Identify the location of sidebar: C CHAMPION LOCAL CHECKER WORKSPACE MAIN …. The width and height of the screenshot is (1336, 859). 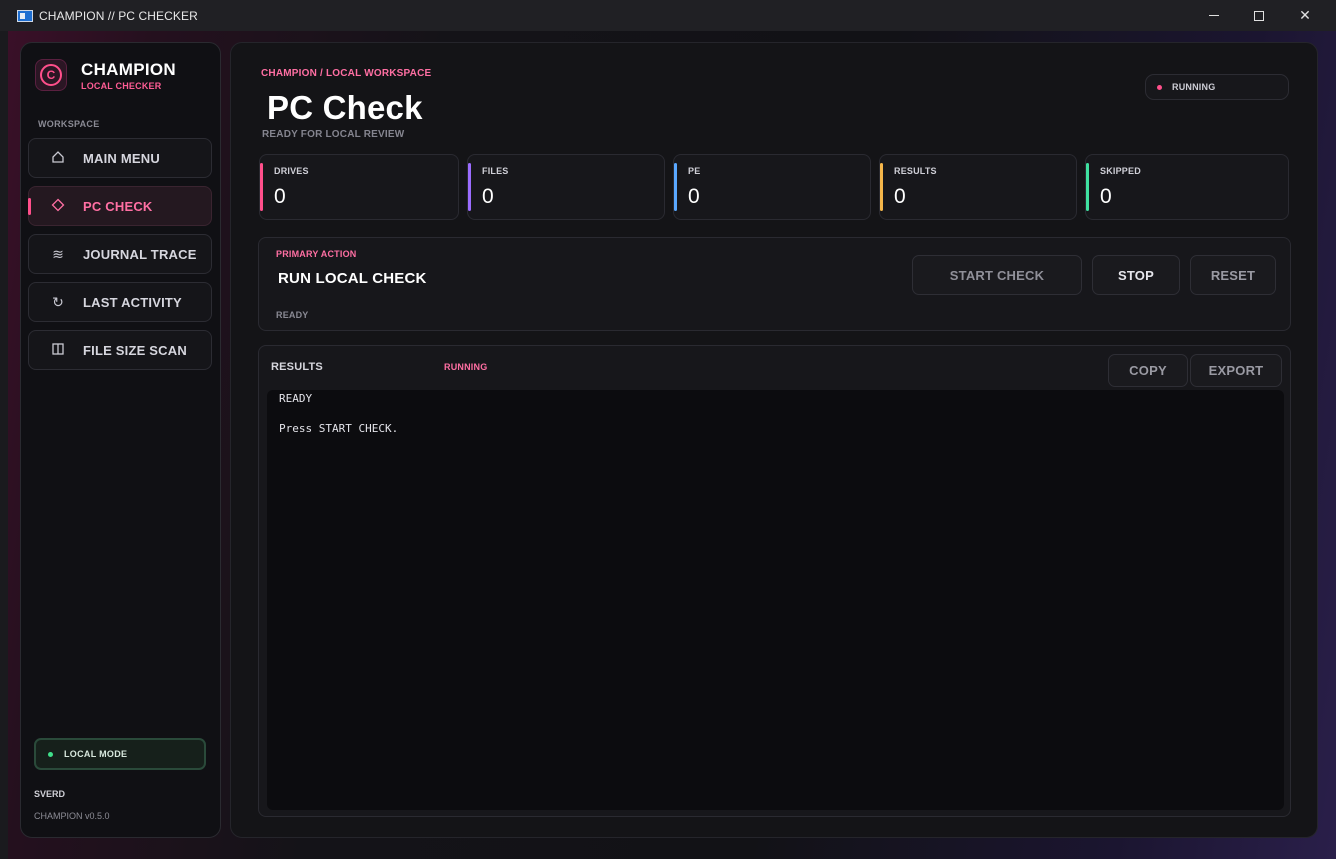
(120, 440).